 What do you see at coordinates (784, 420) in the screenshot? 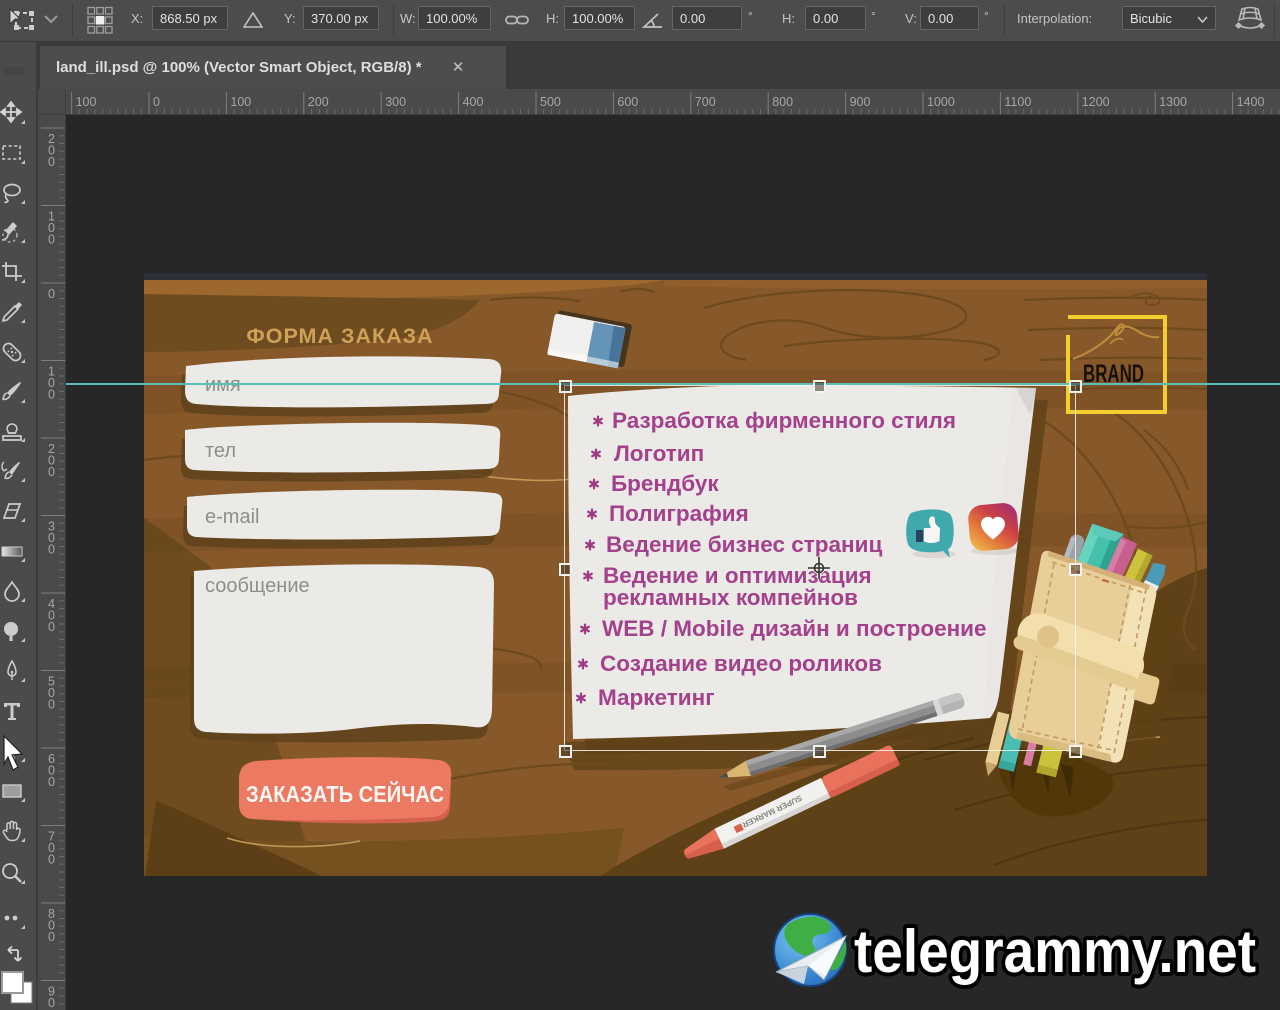
I see `svg-text: Разработка фирменного стиля` at bounding box center [784, 420].